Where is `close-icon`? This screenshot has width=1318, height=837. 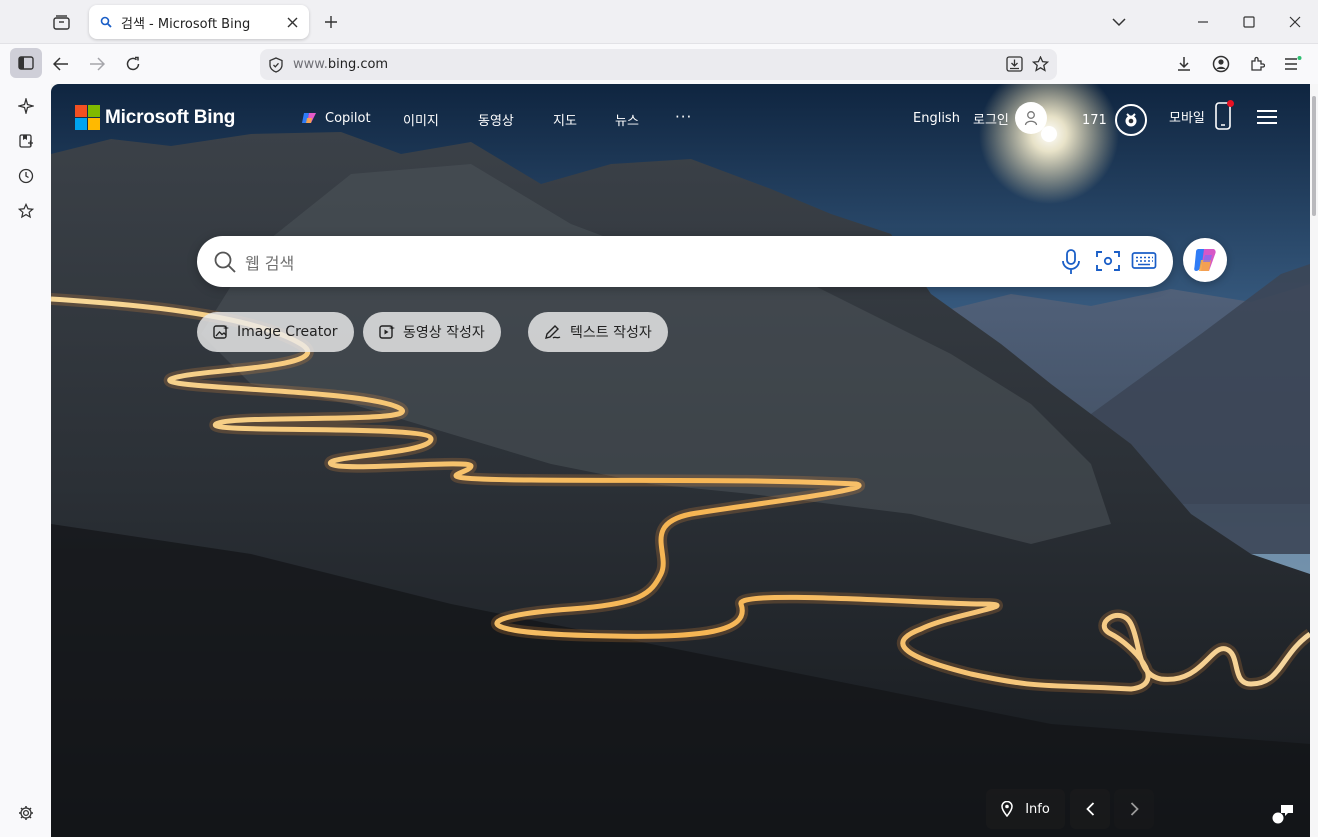
close-icon is located at coordinates (1295, 22).